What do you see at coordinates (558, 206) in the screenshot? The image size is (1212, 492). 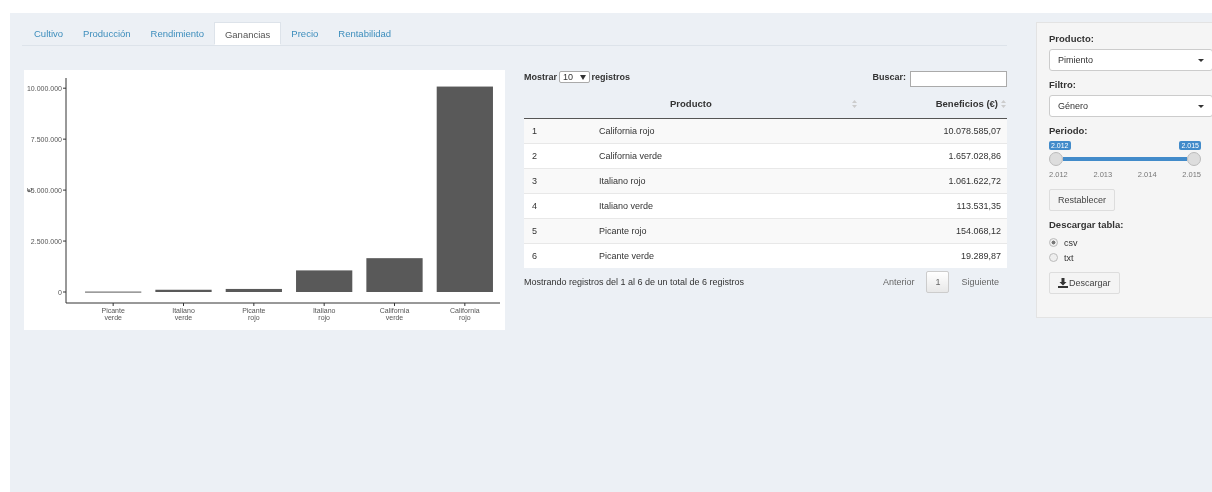 I see `table-cell: 4` at bounding box center [558, 206].